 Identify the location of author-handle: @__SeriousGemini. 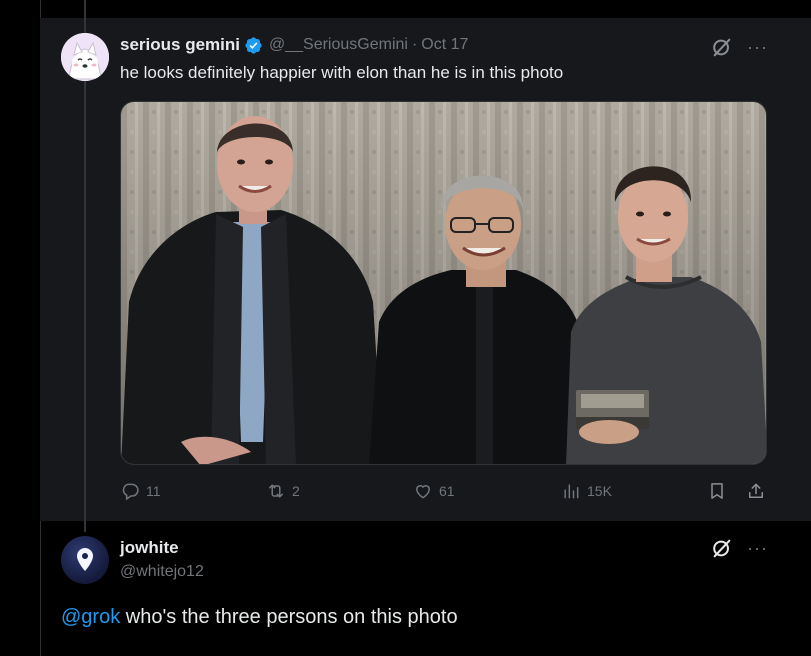
(338, 45).